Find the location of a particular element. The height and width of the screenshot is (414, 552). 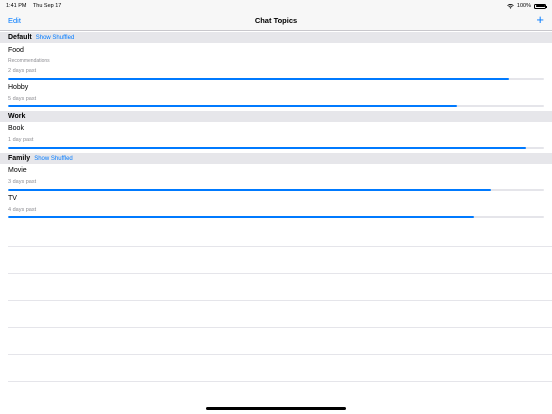

status-date: Thu Sep 17 is located at coordinates (47, 6).